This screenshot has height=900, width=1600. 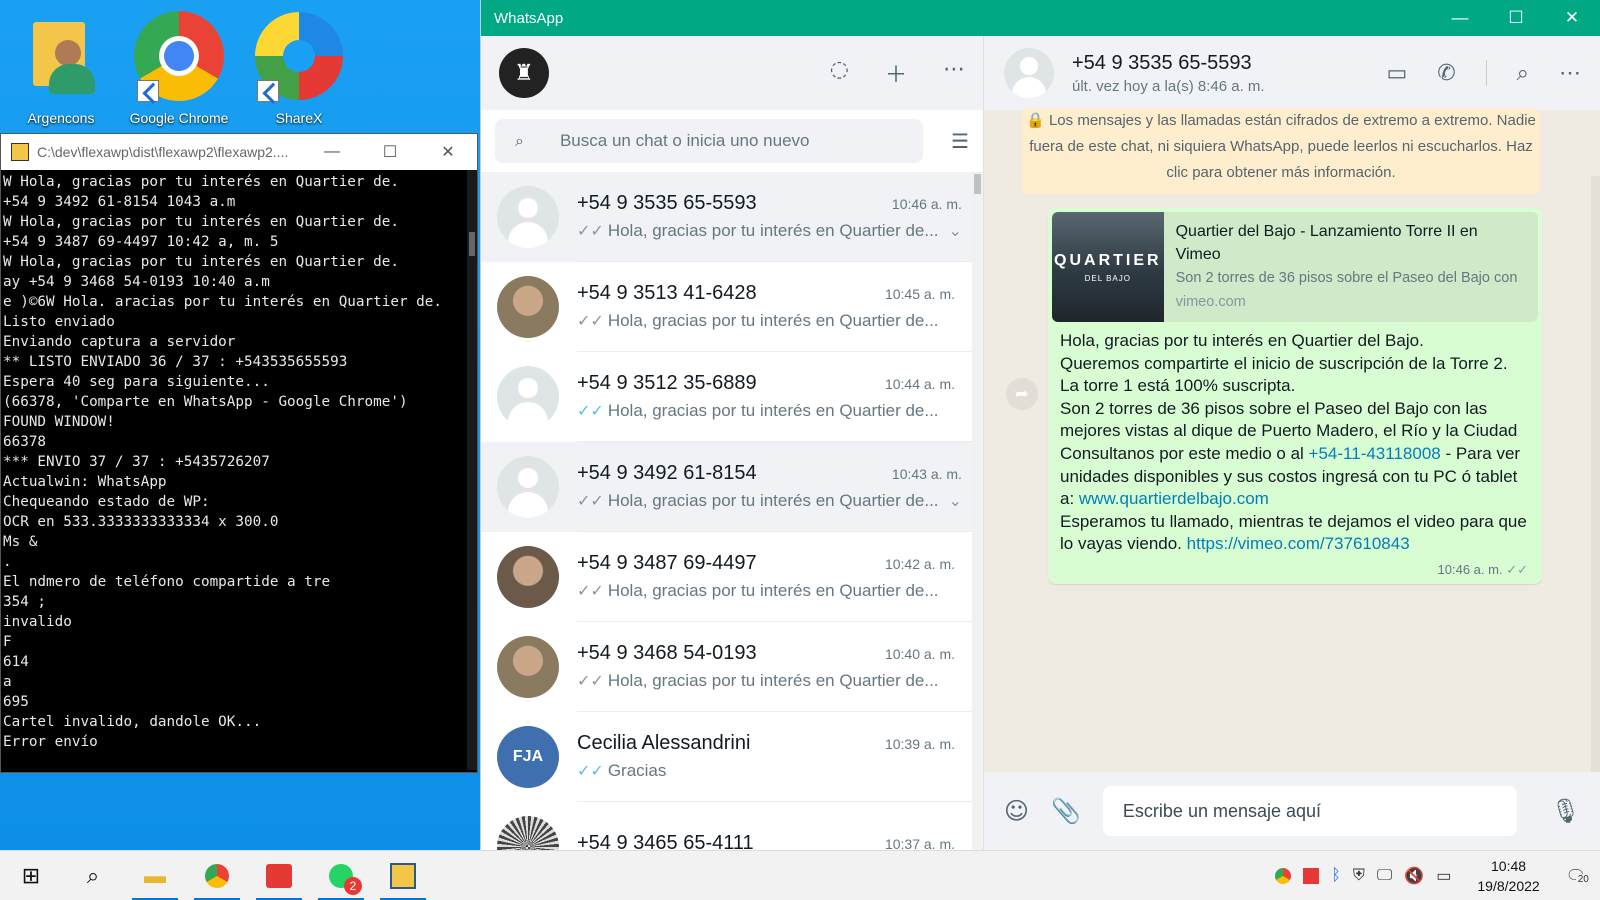 I want to click on video-call-icon: ▭, so click(x=1396, y=73).